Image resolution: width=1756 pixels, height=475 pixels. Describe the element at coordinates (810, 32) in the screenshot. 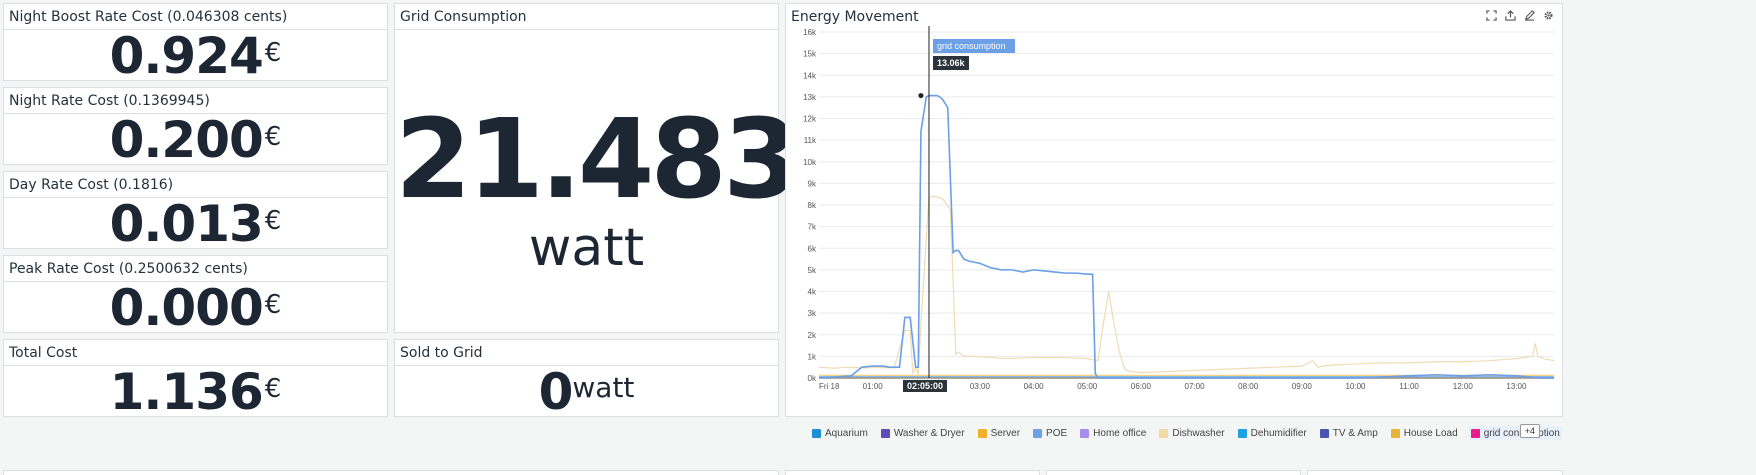

I see `y-tick-label: 16k` at that location.